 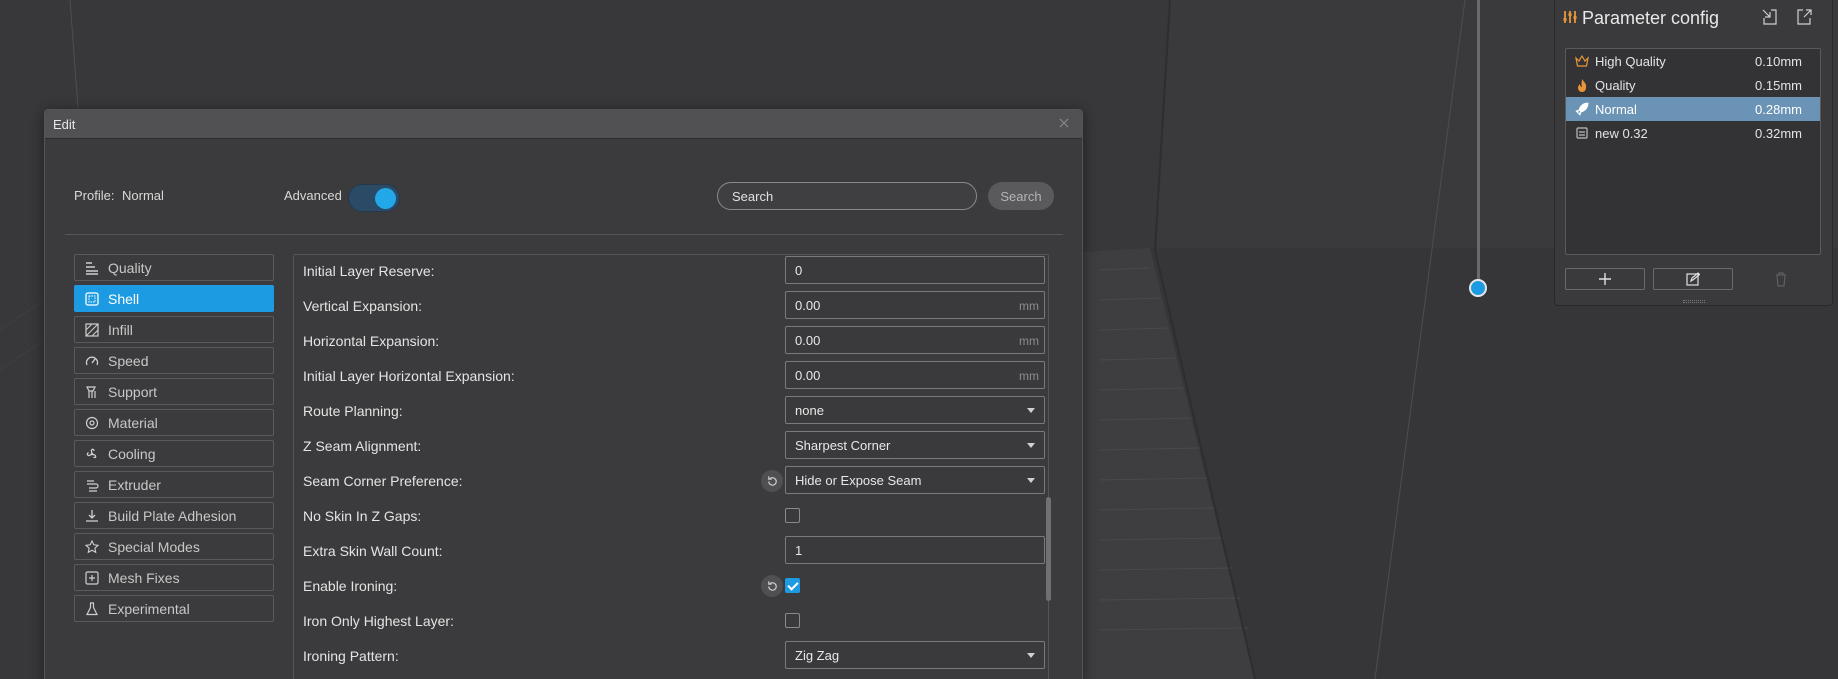 I want to click on flask-icon, so click(x=92, y=609).